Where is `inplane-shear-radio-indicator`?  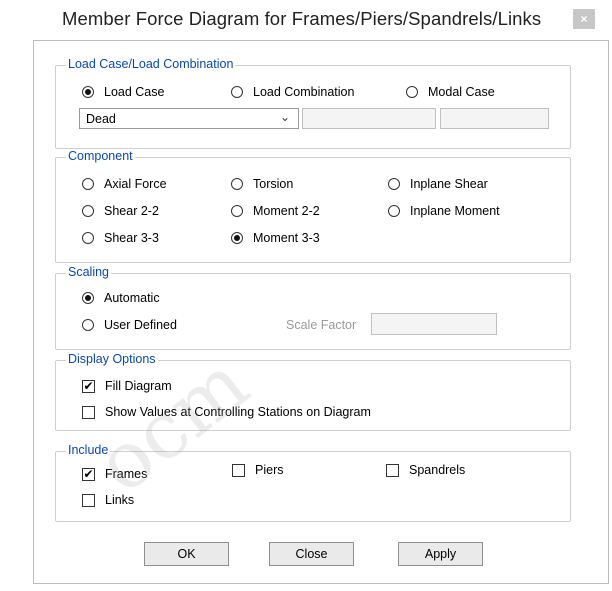 inplane-shear-radio-indicator is located at coordinates (394, 184).